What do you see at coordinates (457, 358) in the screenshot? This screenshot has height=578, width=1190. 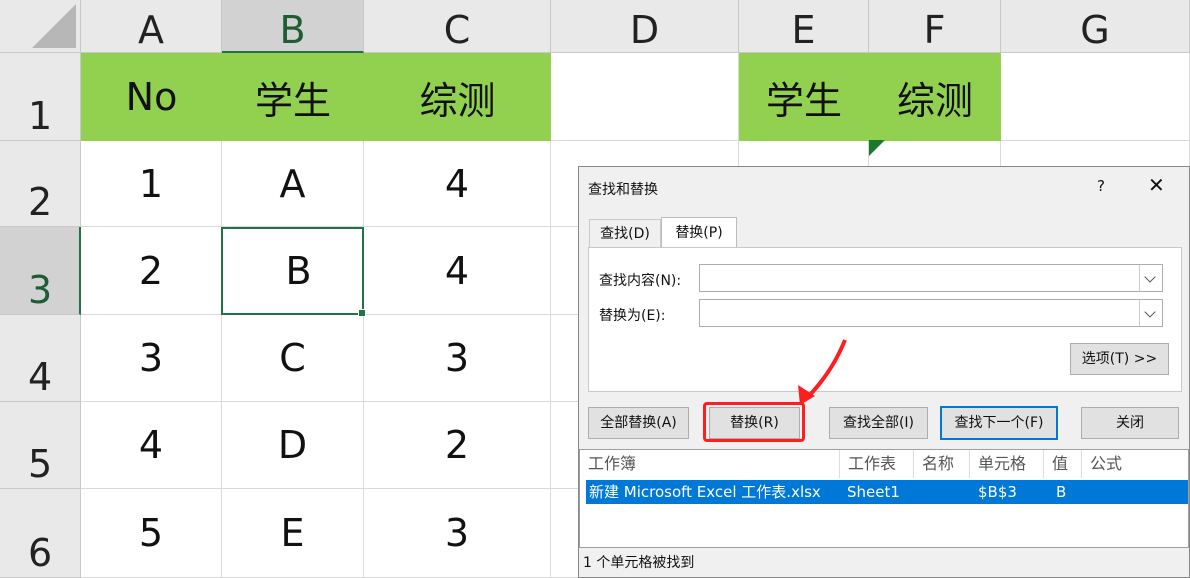 I see `cell-c4: 3` at bounding box center [457, 358].